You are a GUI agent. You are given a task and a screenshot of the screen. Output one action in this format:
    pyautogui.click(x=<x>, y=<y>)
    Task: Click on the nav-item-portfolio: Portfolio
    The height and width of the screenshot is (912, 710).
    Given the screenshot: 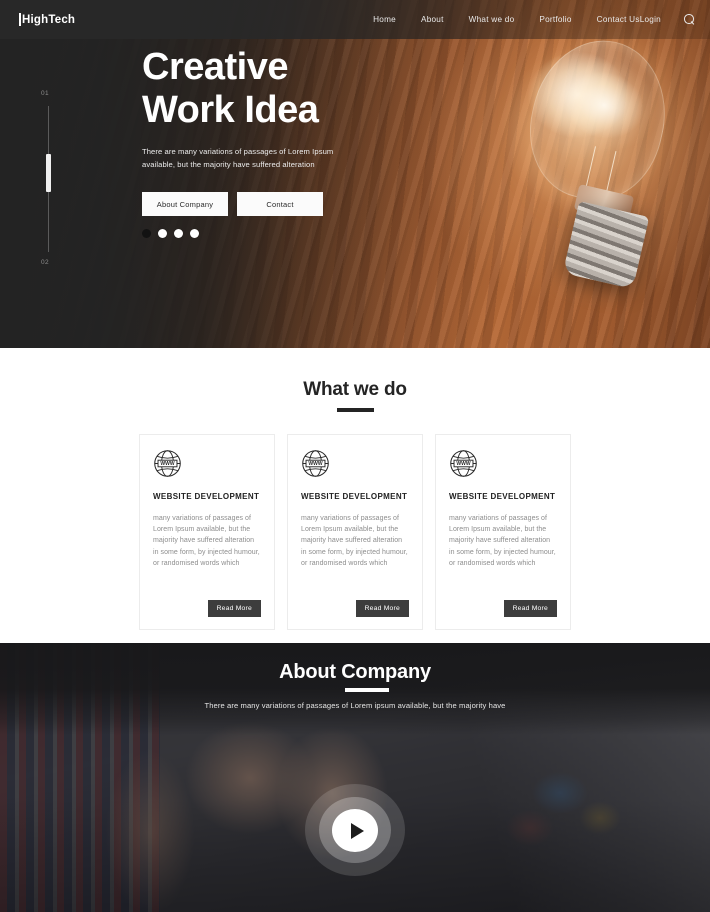 What is the action you would take?
    pyautogui.click(x=555, y=19)
    